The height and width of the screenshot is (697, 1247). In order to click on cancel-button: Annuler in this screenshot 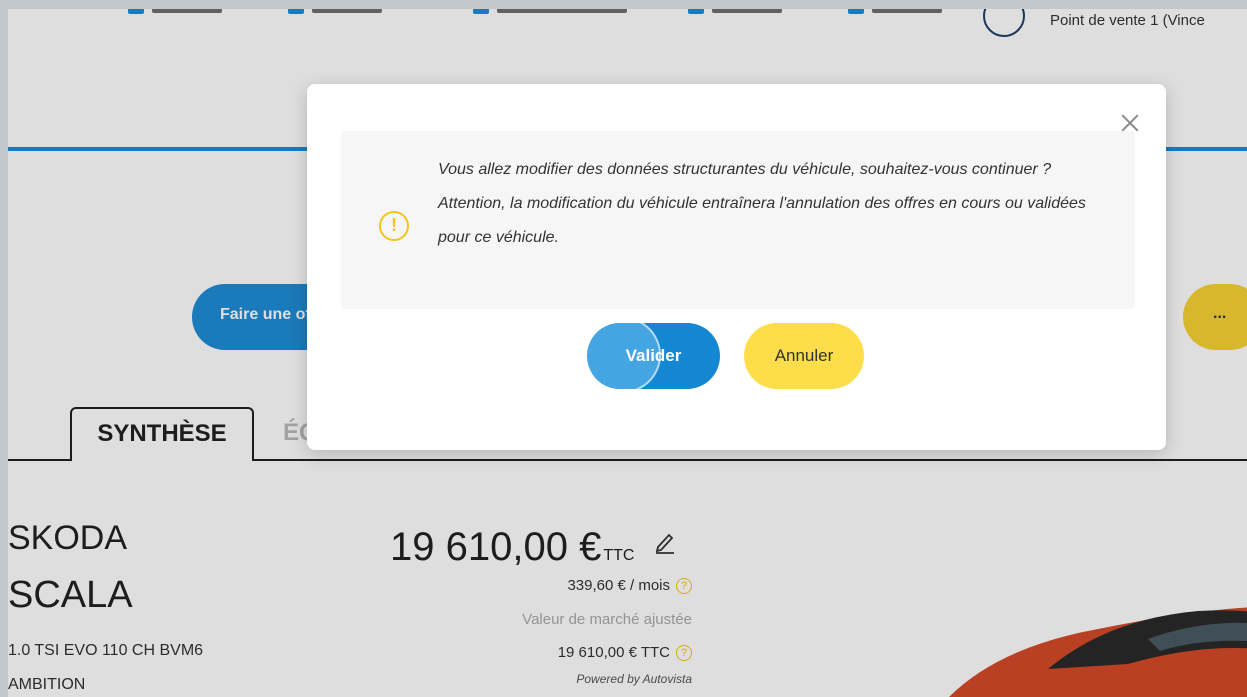, I will do `click(804, 356)`.